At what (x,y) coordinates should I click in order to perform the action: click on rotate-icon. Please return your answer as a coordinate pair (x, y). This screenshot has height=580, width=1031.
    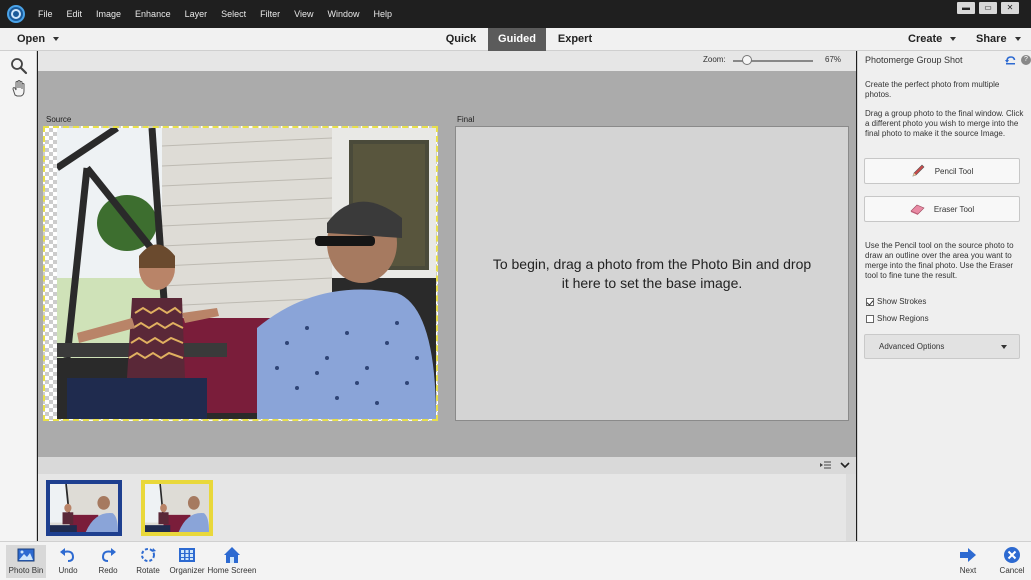
    Looking at the image, I should click on (148, 555).